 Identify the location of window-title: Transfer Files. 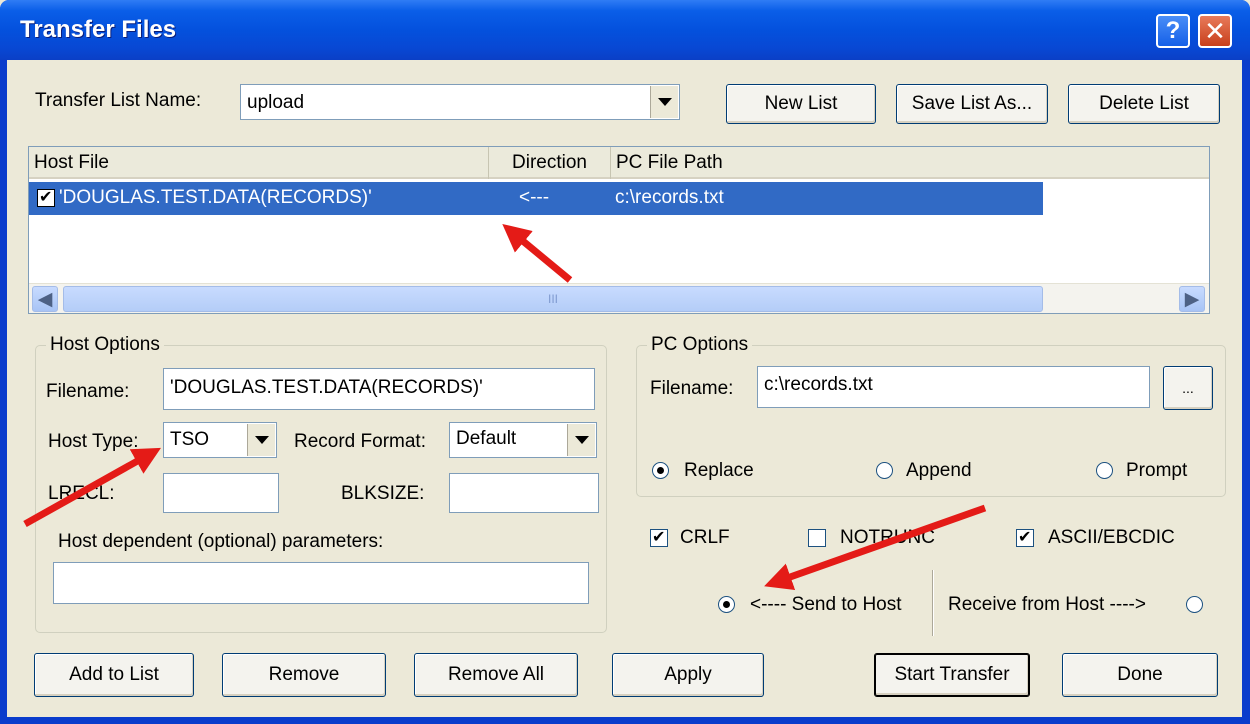
(98, 29).